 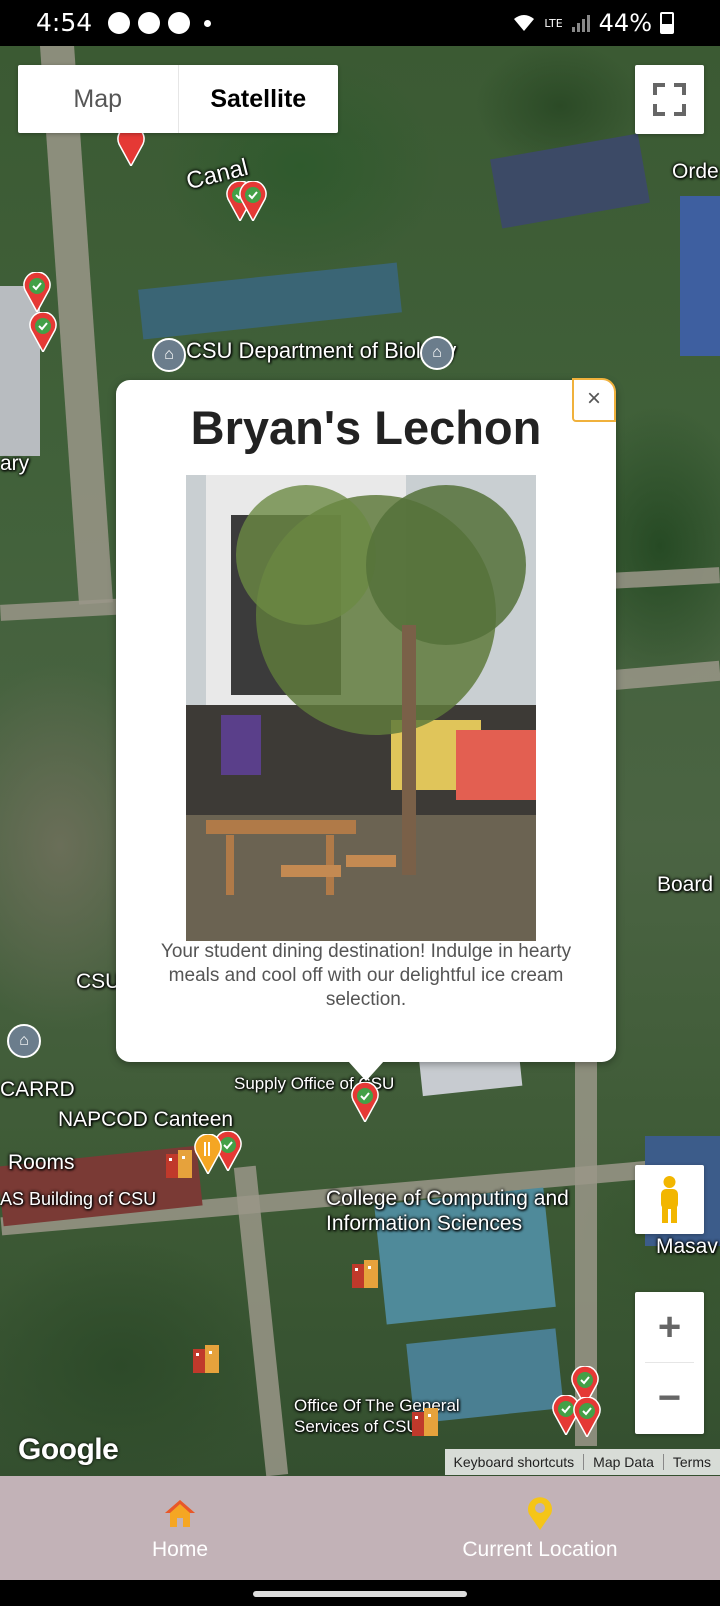 I want to click on home-gesture-handle, so click(x=360, y=1594).